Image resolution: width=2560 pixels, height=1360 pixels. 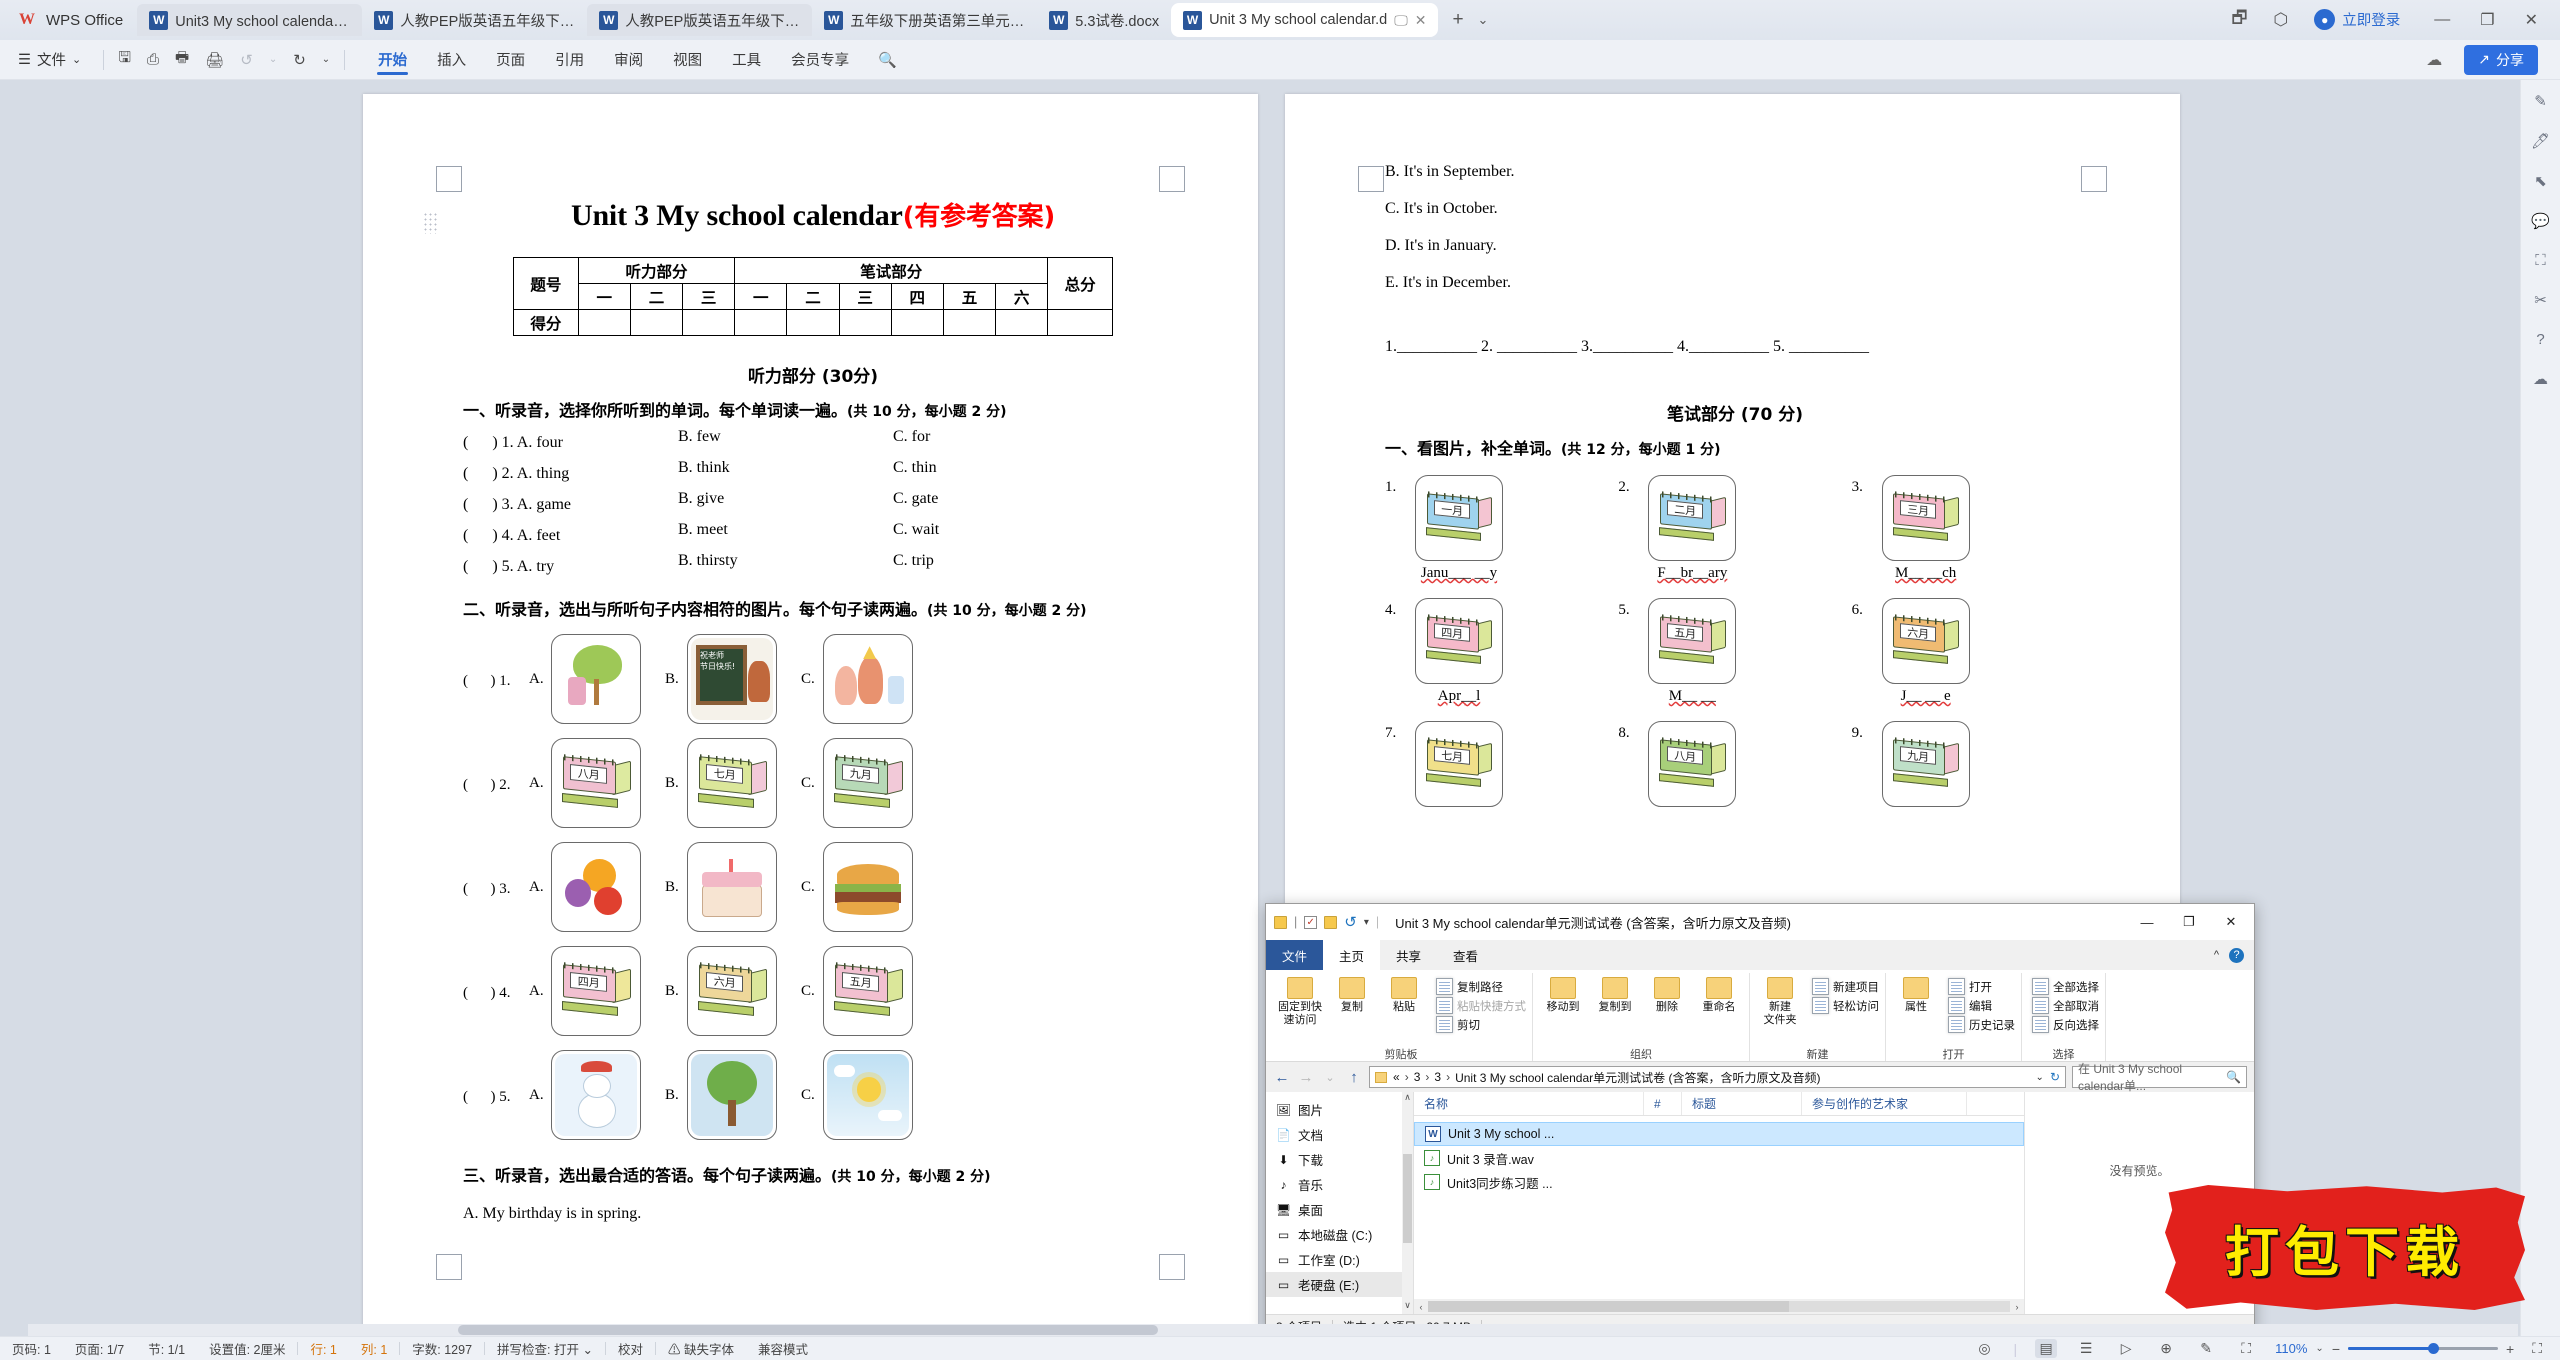 I want to click on explorer-button-rename-icon: 重命名, so click(x=1719, y=995).